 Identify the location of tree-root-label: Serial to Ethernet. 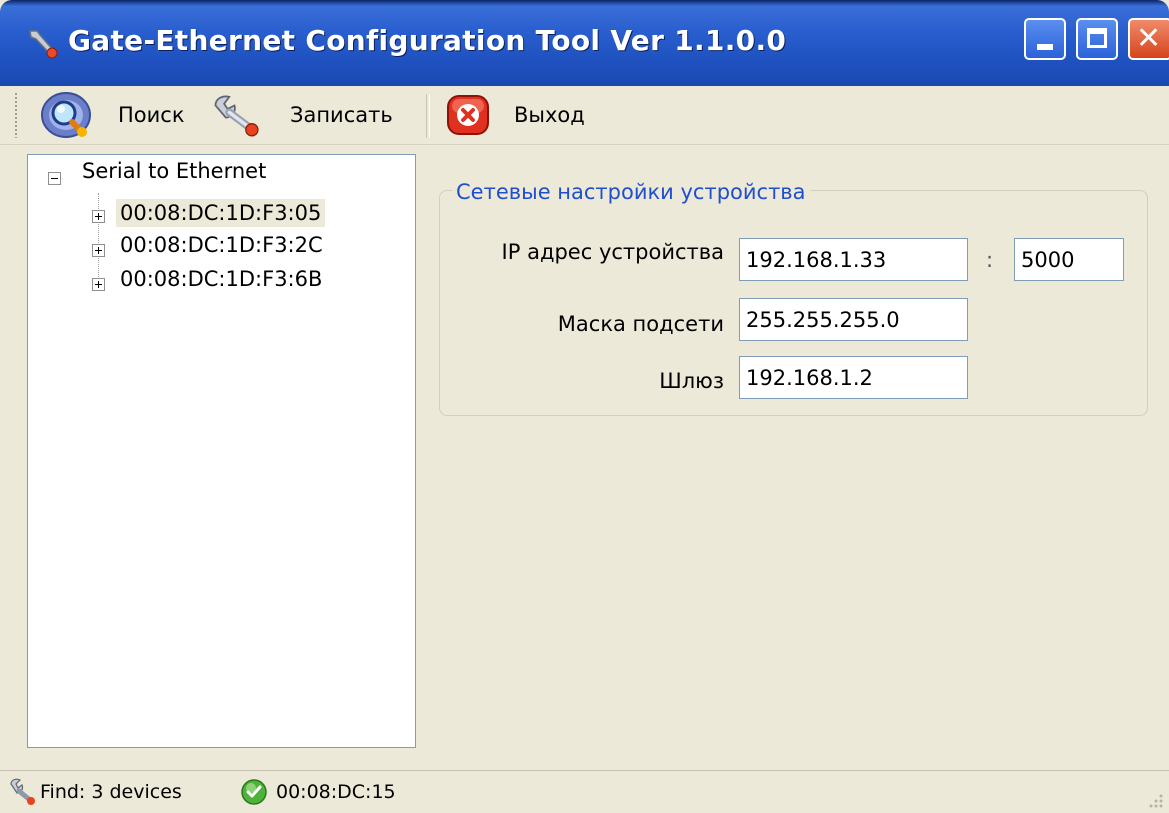
(174, 171).